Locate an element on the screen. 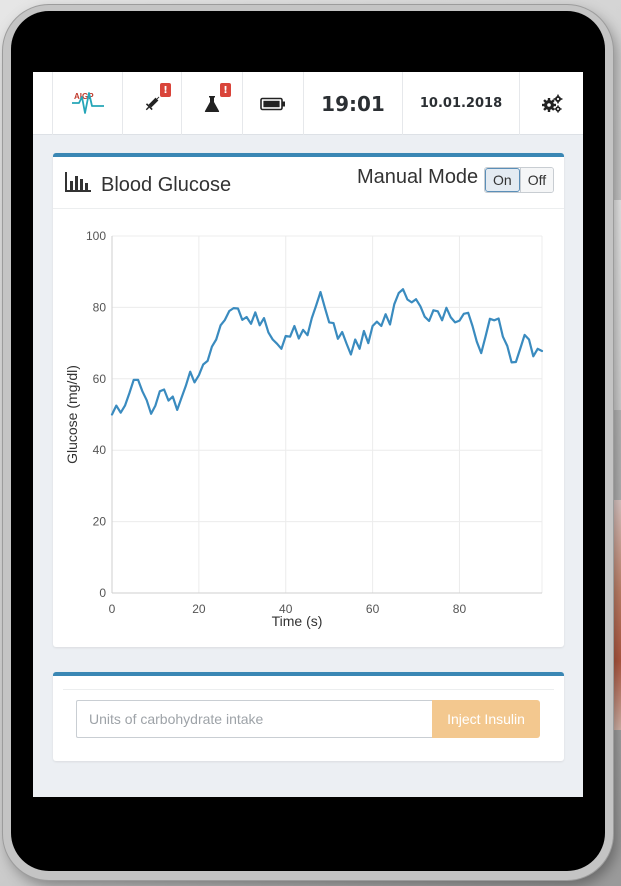  date-cell: 10.01.2018 is located at coordinates (460, 103).